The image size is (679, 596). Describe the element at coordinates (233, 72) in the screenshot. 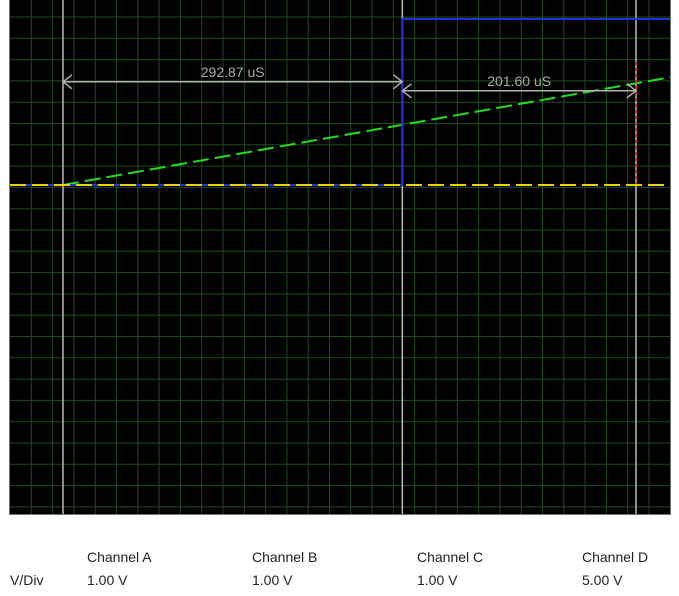

I see `measure-1-label: 292.87 uS` at that location.